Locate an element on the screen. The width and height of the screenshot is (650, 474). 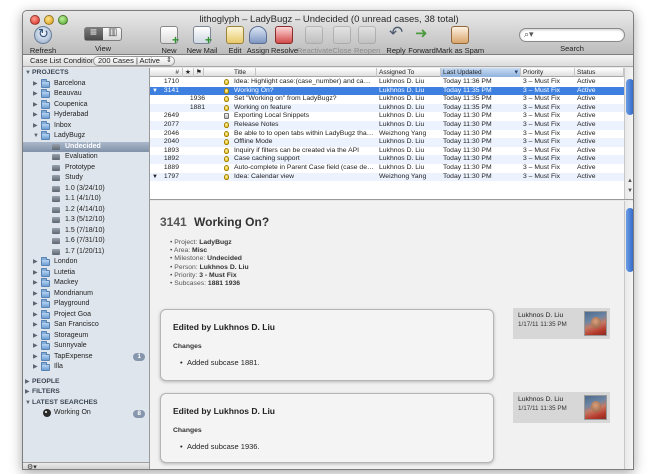
forward-button: Forward is located at coordinates (422, 39).